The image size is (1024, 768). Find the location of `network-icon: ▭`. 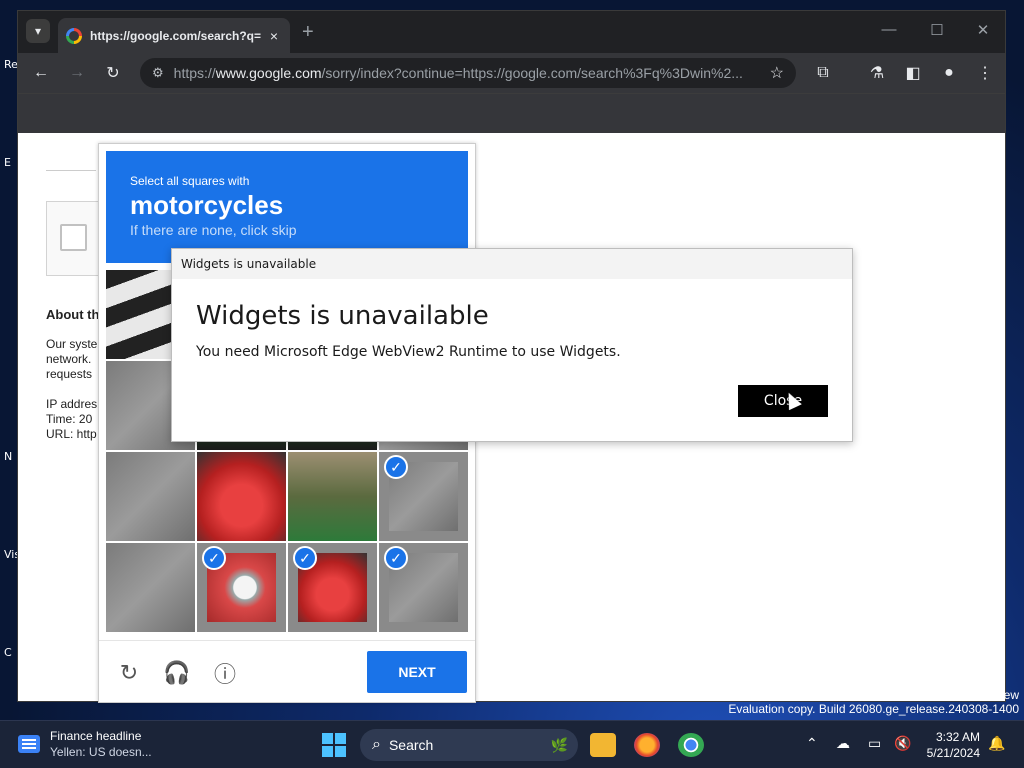

network-icon: ▭ is located at coordinates (874, 743).